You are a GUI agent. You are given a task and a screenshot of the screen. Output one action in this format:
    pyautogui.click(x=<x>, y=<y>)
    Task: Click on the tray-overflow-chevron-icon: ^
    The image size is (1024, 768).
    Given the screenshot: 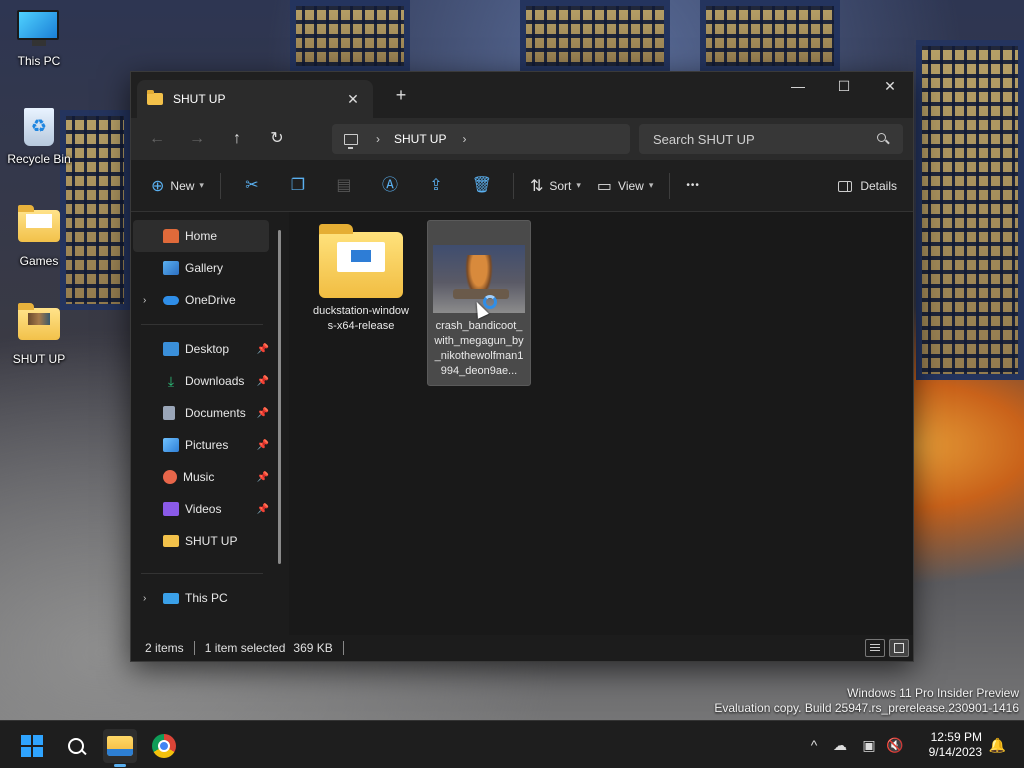 What is the action you would take?
    pyautogui.click(x=814, y=745)
    